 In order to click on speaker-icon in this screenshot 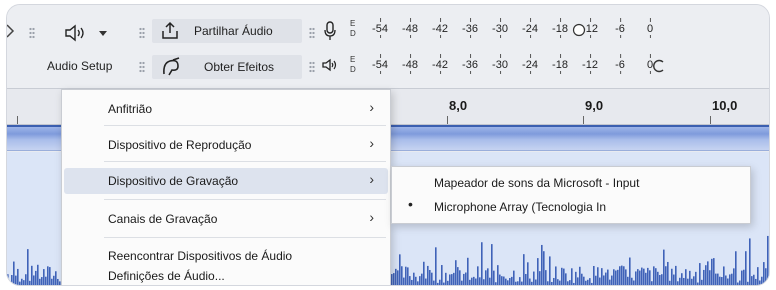, I will do `click(330, 65)`.